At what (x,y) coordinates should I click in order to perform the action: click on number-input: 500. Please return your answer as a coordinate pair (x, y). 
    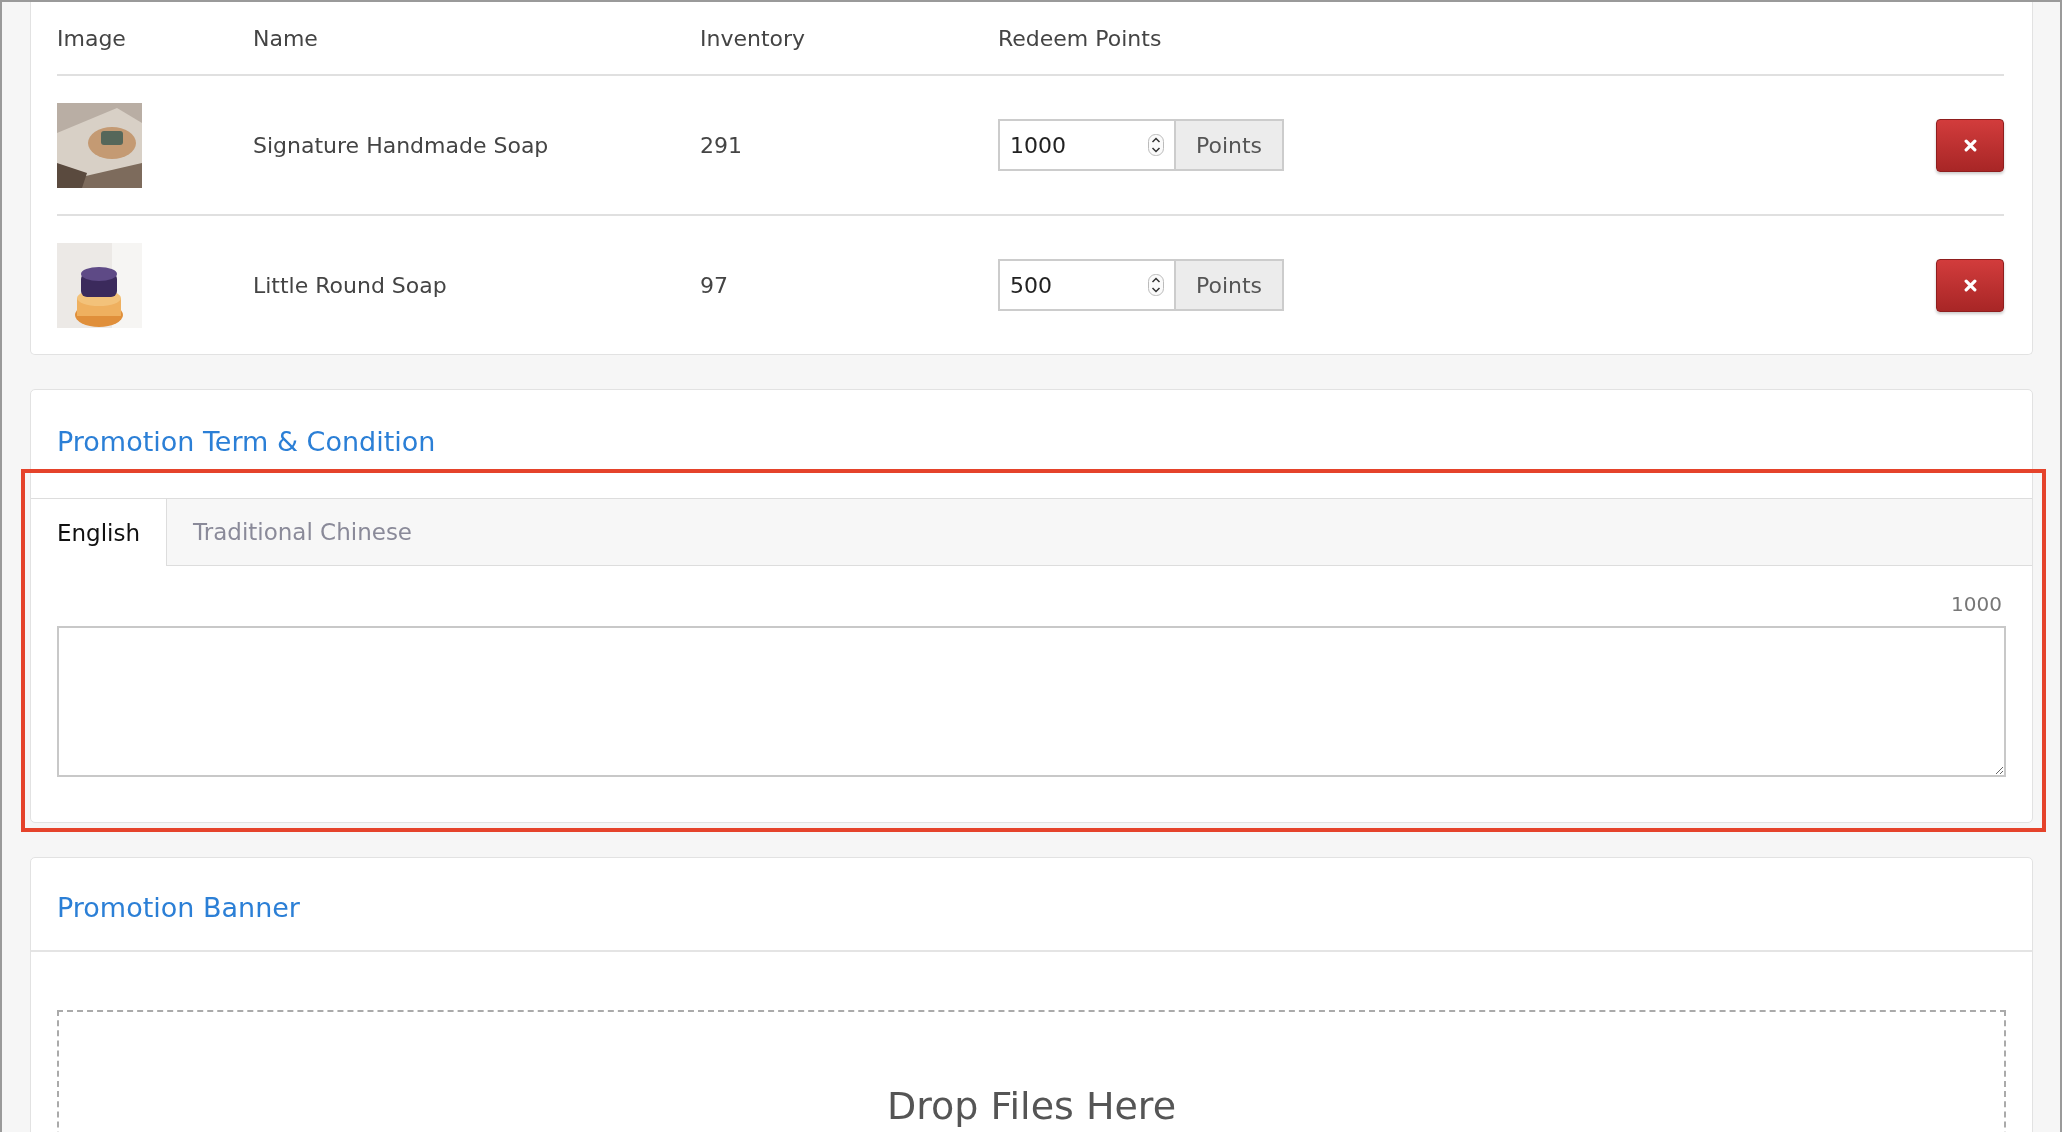
    Looking at the image, I should click on (1087, 285).